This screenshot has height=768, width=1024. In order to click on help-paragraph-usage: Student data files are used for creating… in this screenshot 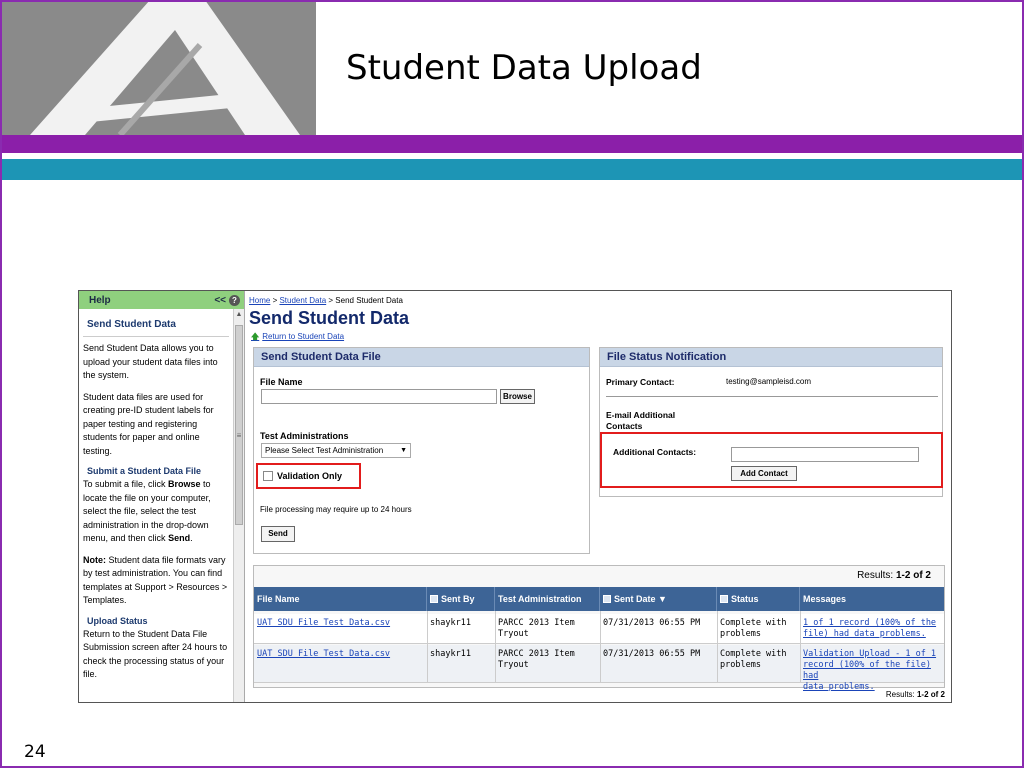, I will do `click(148, 423)`.